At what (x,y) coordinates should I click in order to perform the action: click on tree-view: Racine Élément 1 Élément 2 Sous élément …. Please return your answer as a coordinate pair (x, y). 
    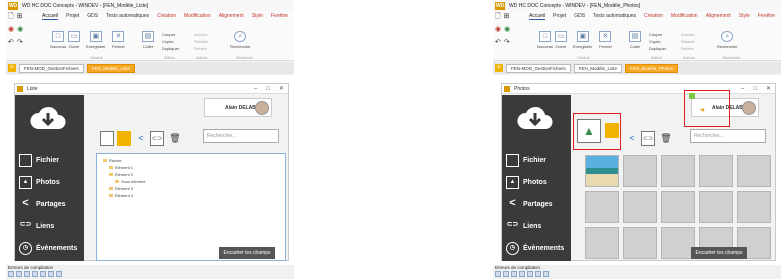
    Looking at the image, I should click on (191, 207).